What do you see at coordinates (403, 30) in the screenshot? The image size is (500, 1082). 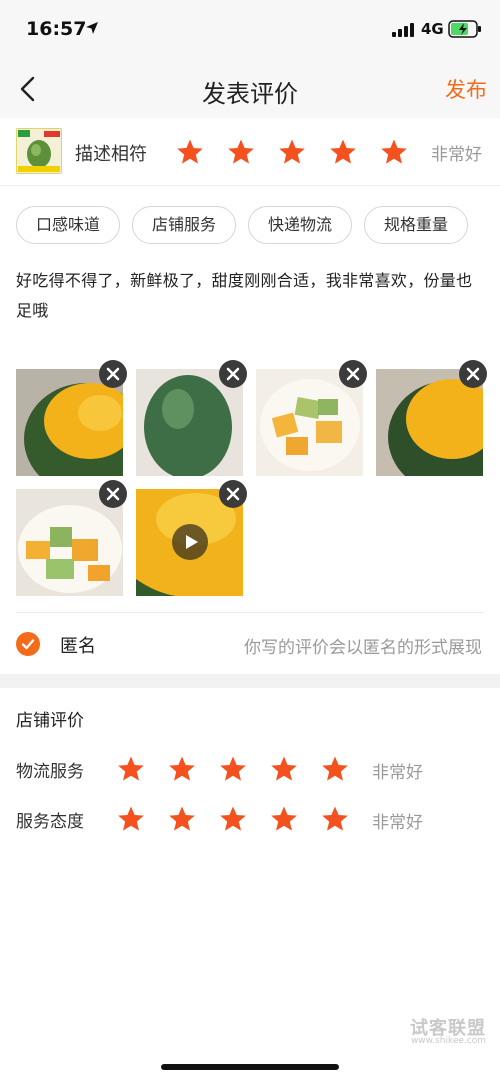 I see `signal-icon` at bounding box center [403, 30].